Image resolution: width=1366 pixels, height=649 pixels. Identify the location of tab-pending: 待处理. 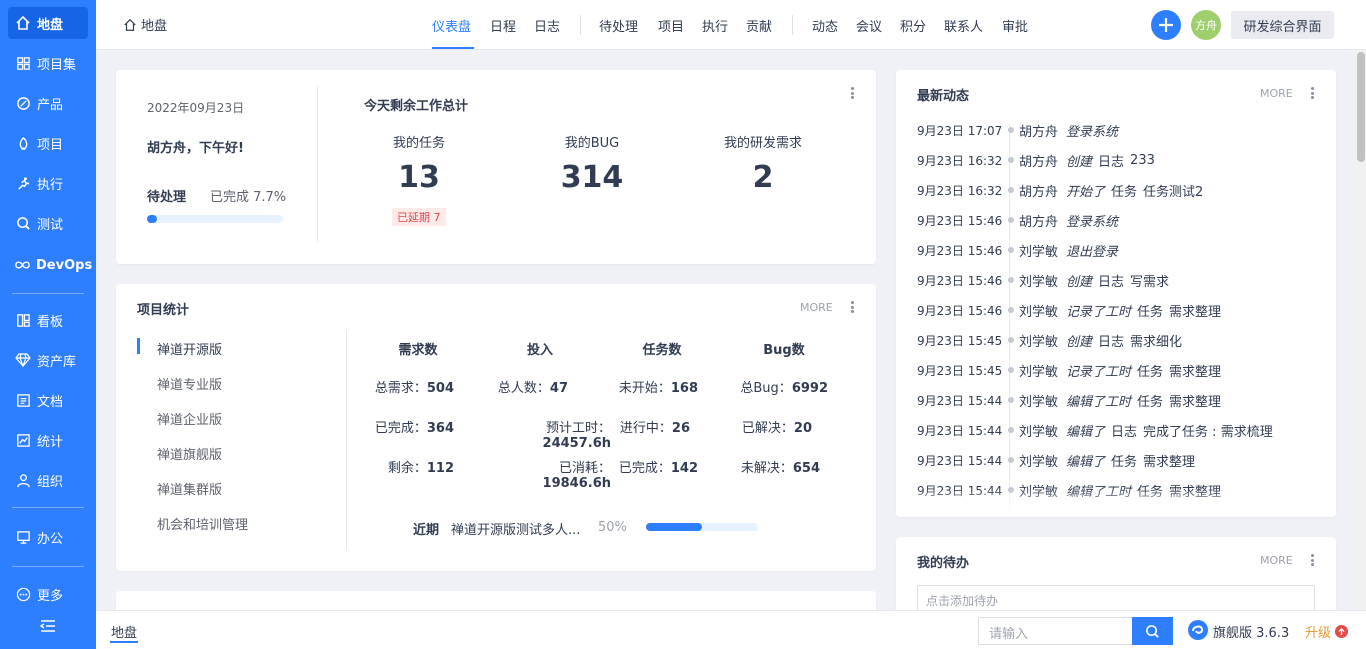
(618, 25).